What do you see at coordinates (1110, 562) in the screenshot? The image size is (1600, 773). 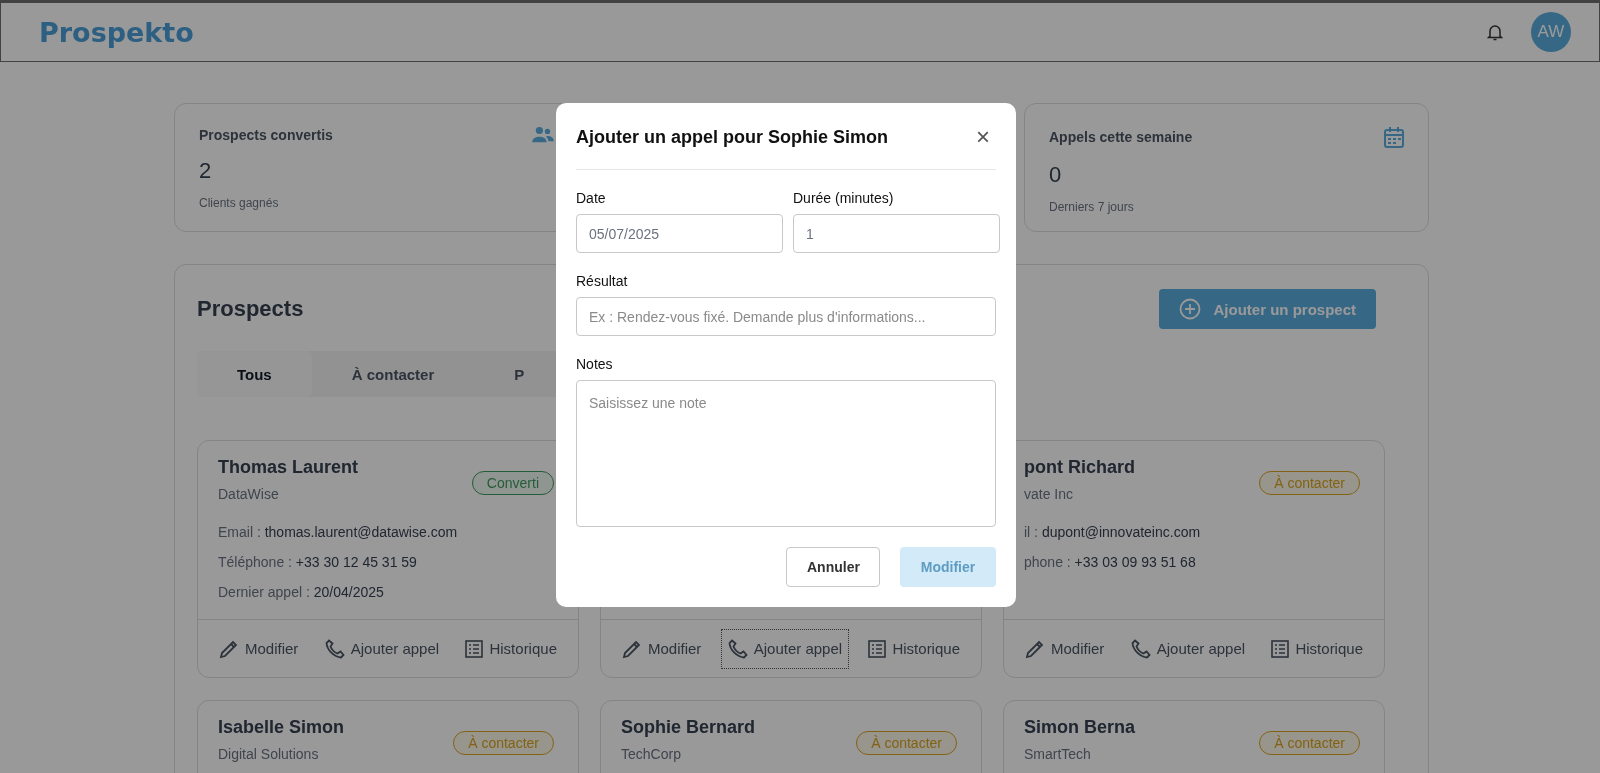 I see `contact-detail: phone : +33 03 09 93 51 68` at bounding box center [1110, 562].